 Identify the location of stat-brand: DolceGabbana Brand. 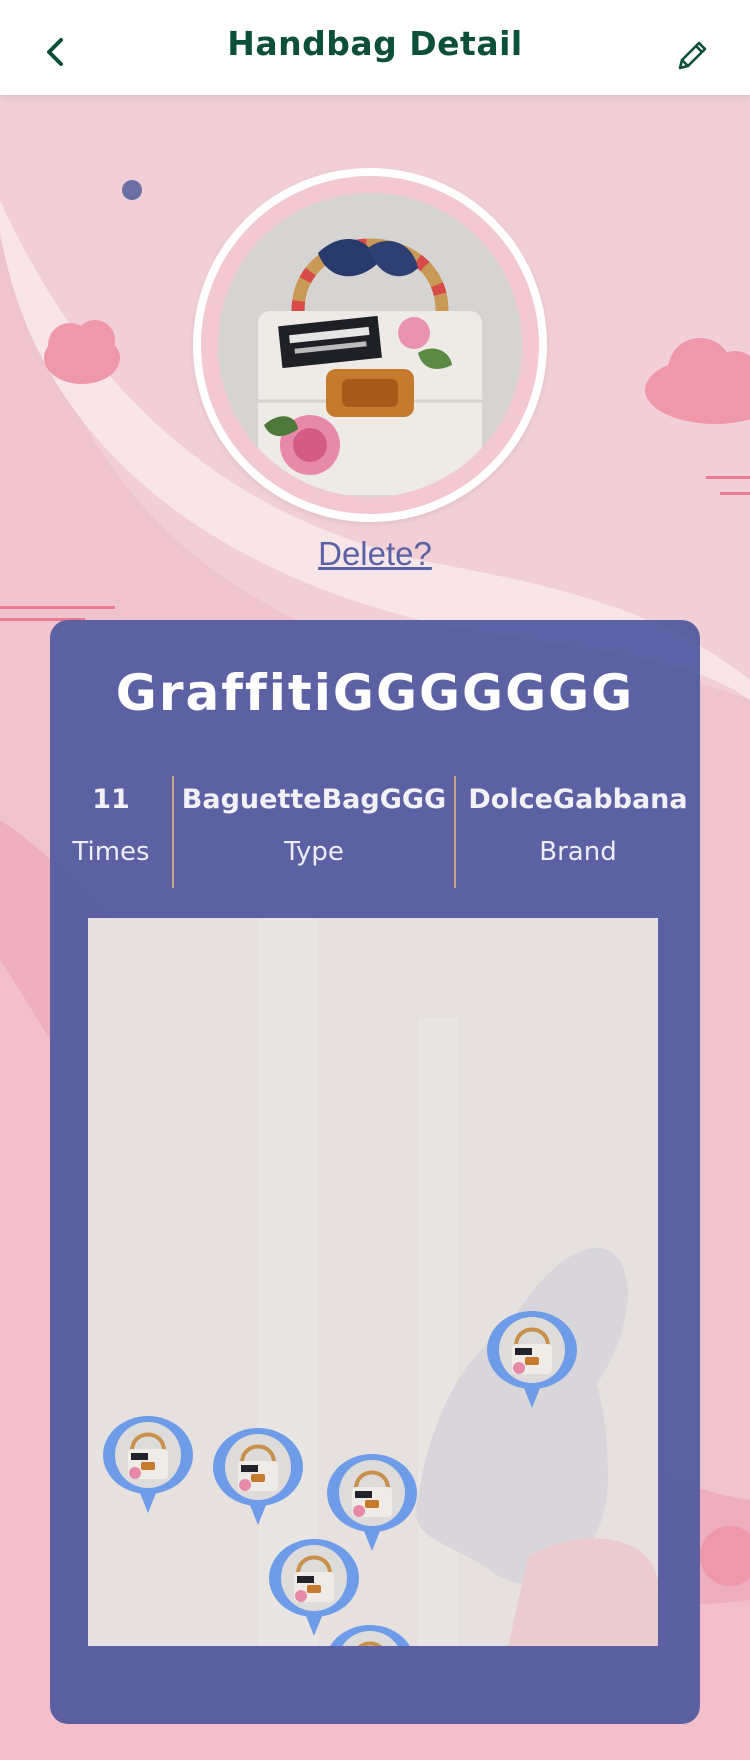
(578, 831).